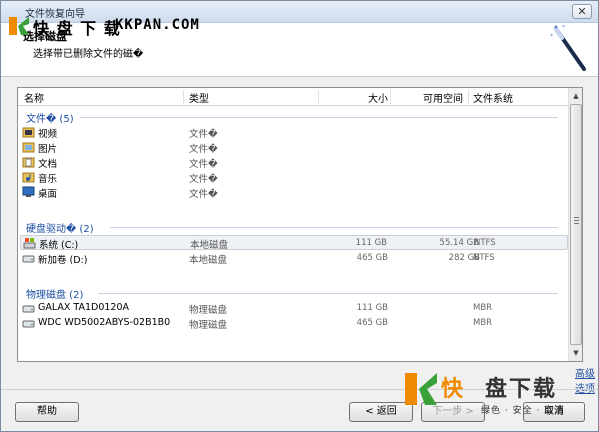  I want to click on column-free-space: 可用空间, so click(443, 97).